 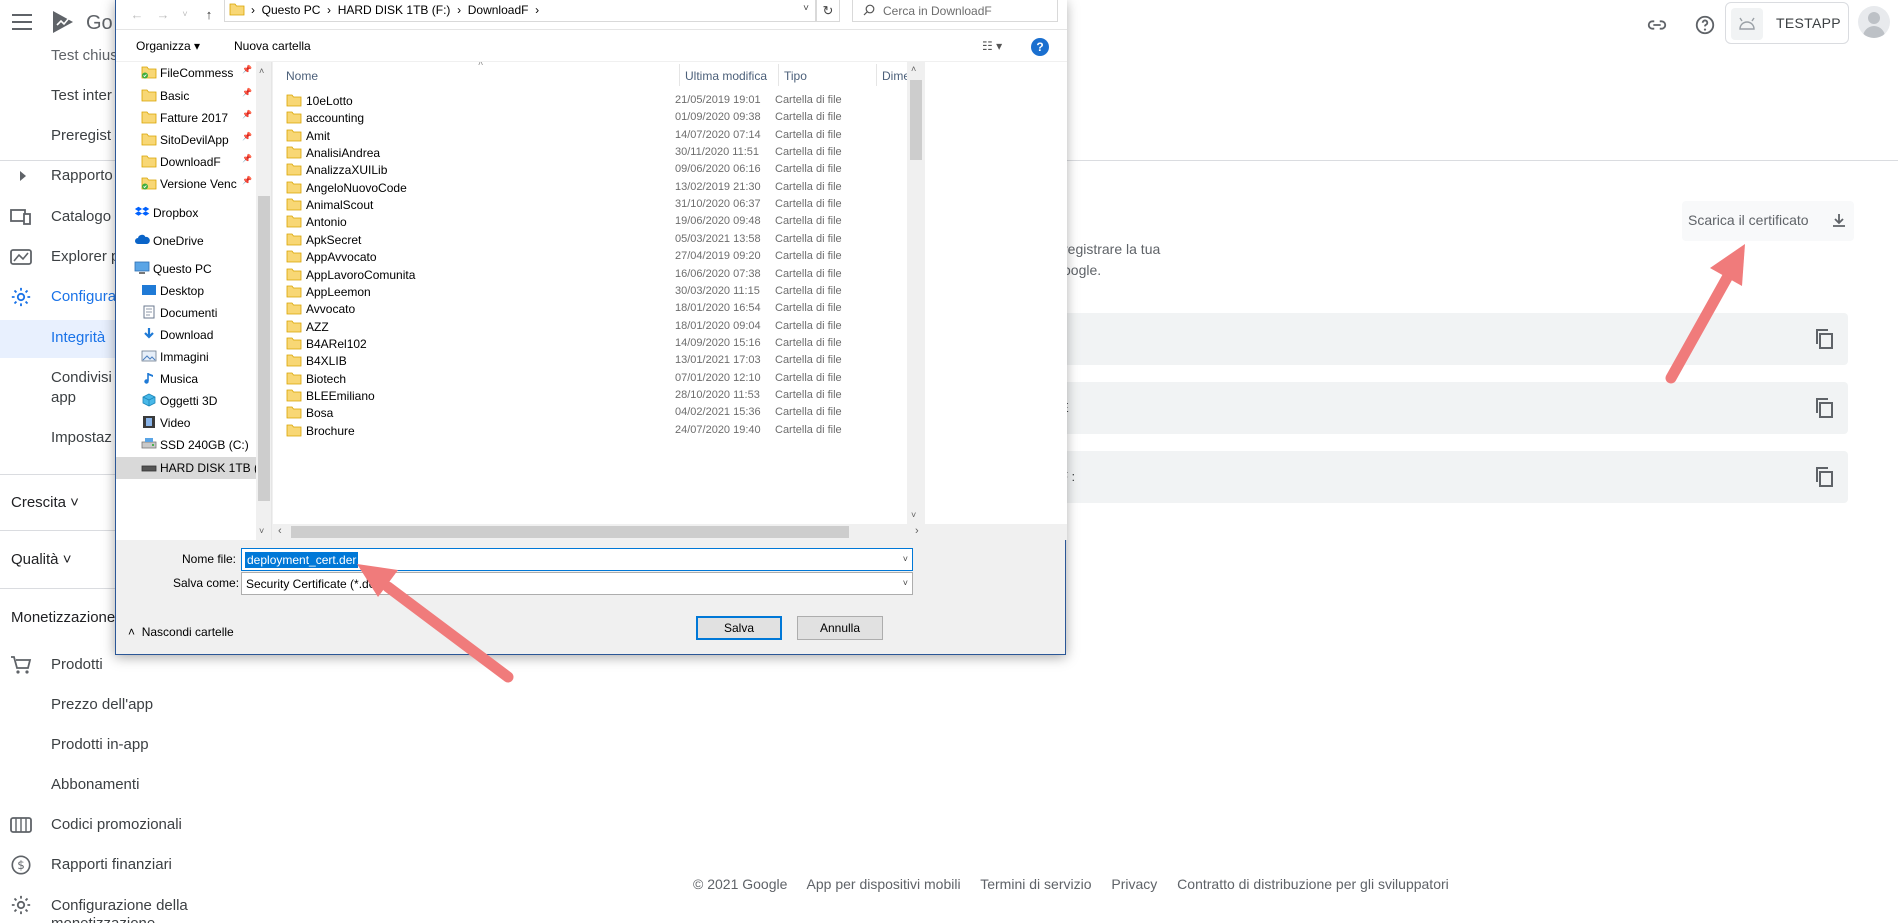 I want to click on caret-right-icon, so click(x=23, y=176).